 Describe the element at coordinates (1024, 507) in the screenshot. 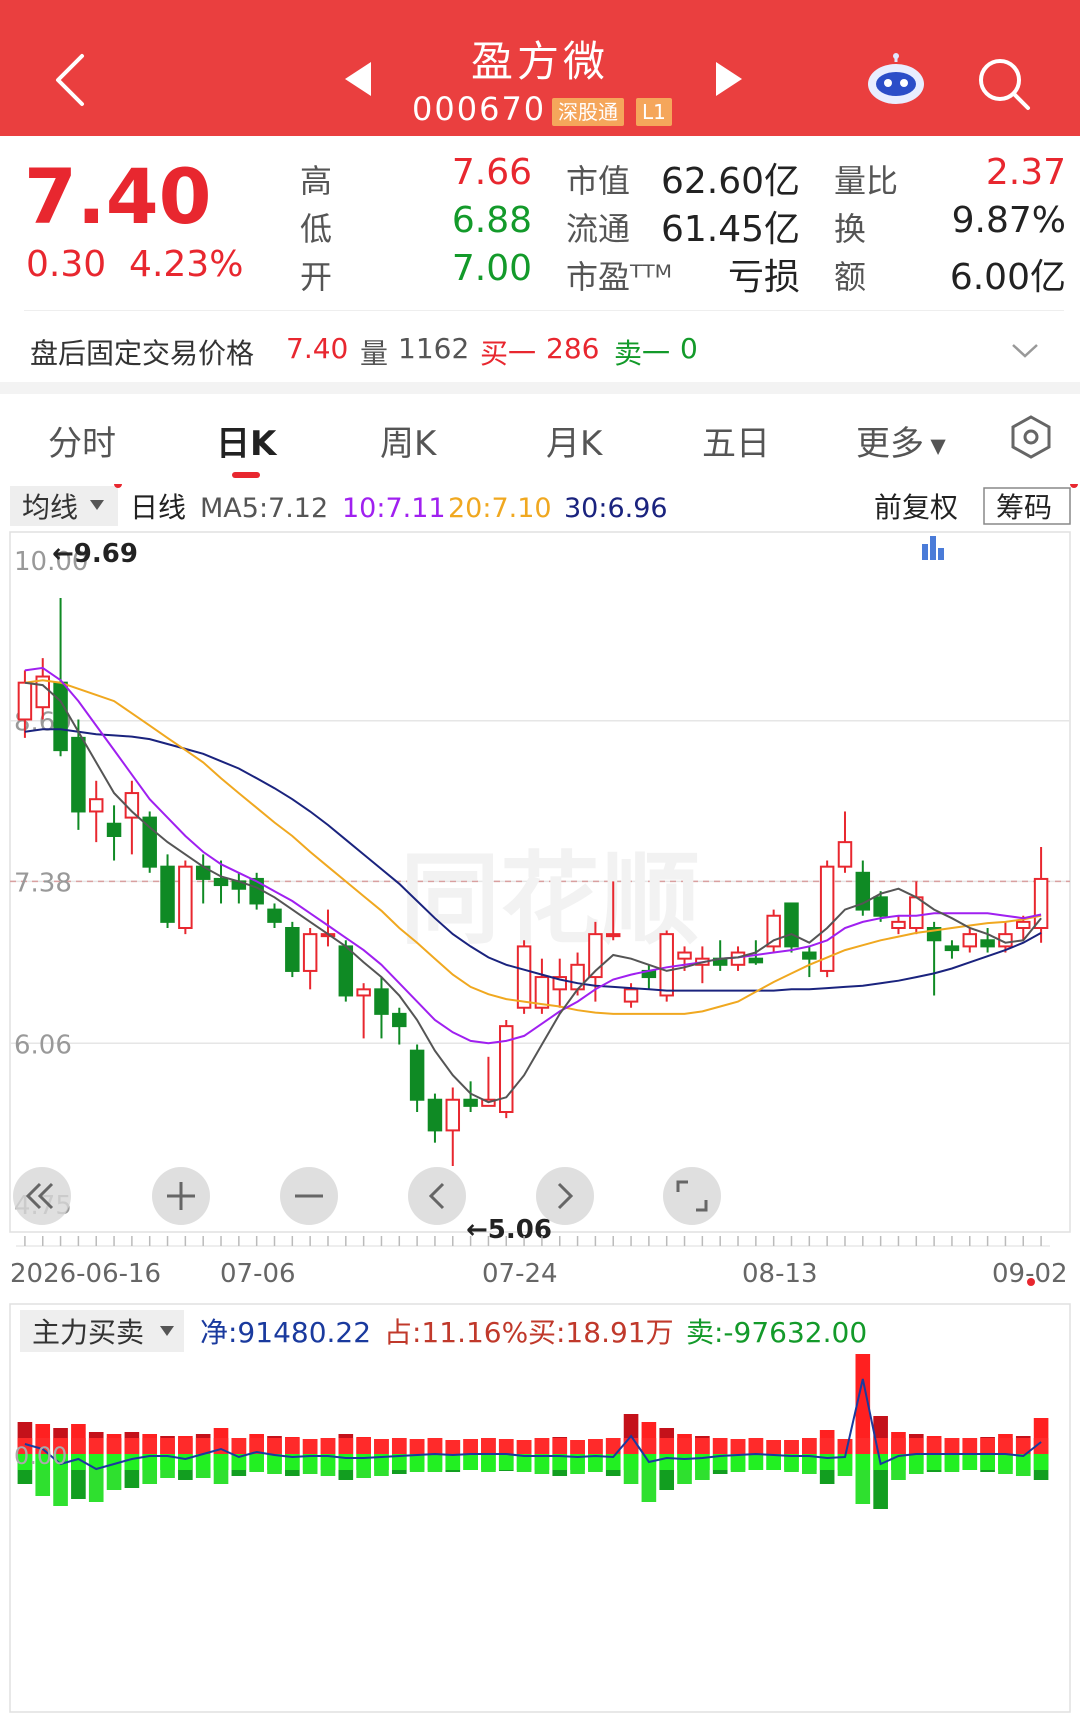

I see `chips-button-label: 筹码` at that location.